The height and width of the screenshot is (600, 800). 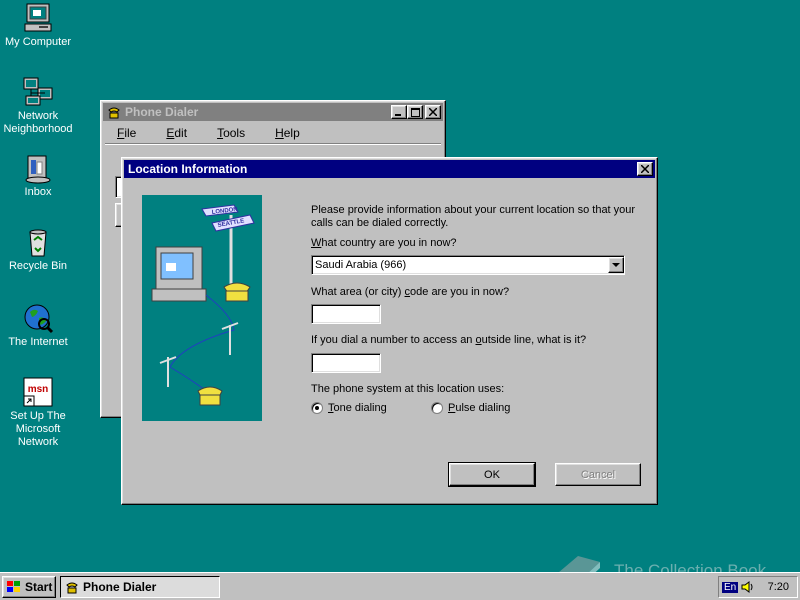 What do you see at coordinates (492, 474) in the screenshot?
I see `ok-button: OK` at bounding box center [492, 474].